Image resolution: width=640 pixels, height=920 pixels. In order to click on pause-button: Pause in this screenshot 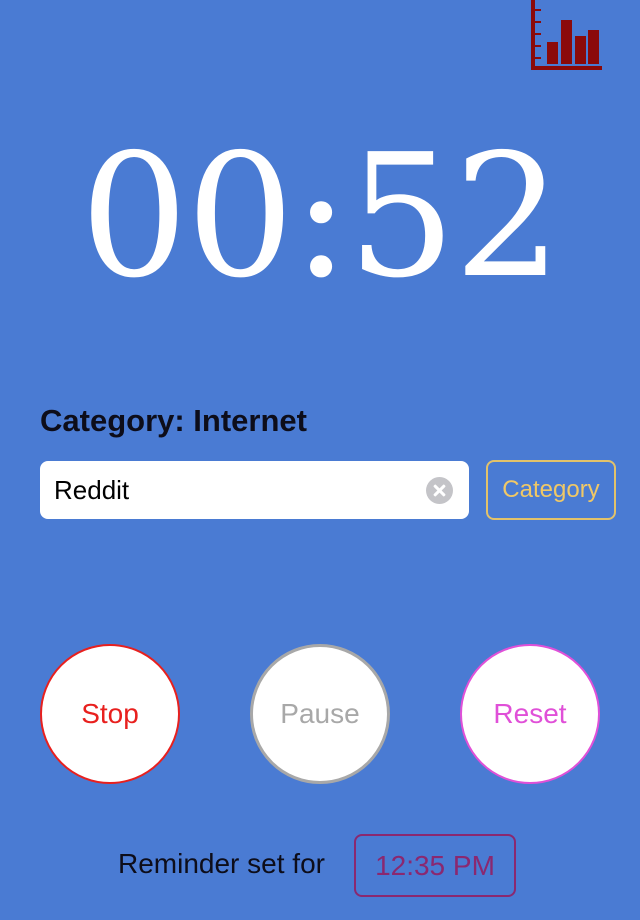, I will do `click(320, 714)`.